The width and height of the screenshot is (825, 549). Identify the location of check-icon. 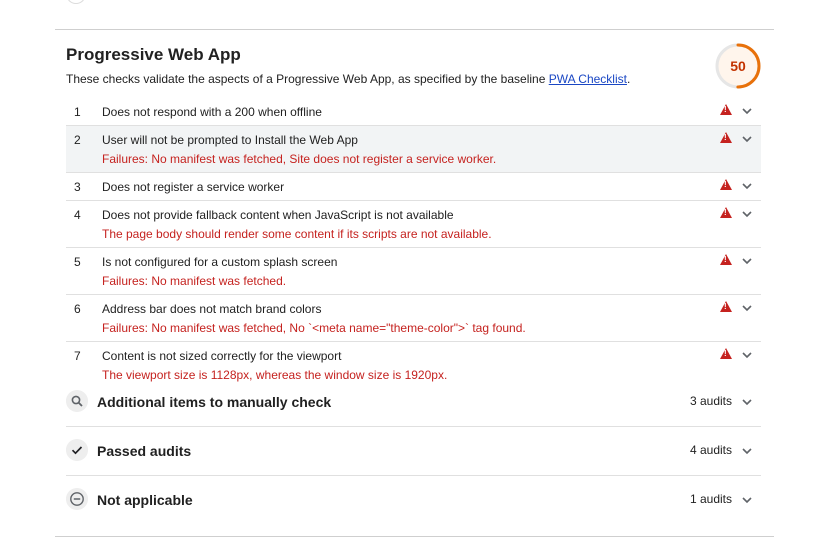
(77, 450).